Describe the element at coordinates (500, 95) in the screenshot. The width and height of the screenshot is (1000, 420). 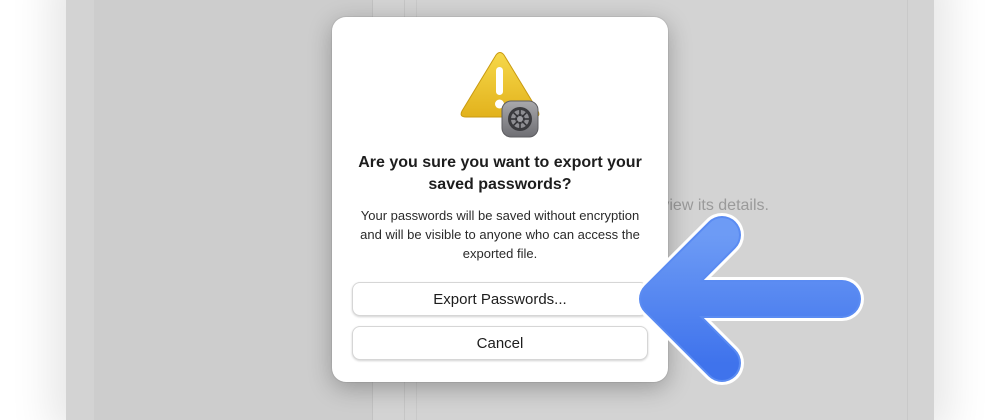
I see `warning-with-settings-badge-icon` at that location.